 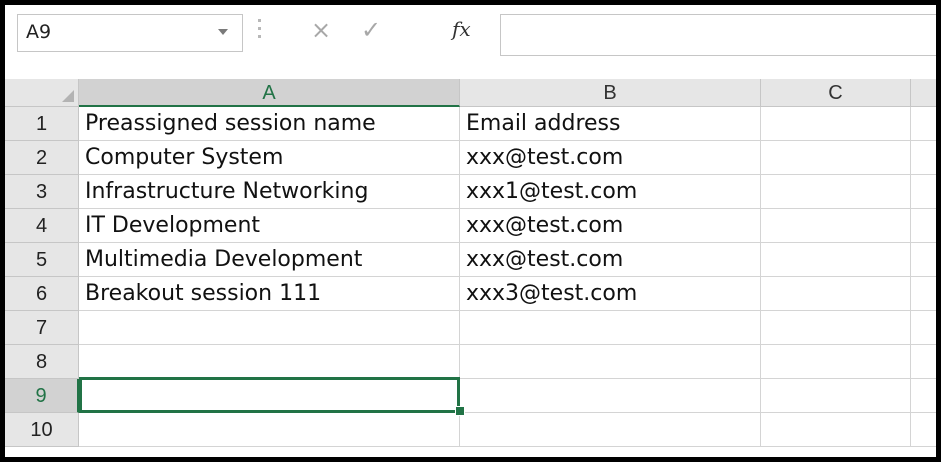 What do you see at coordinates (610, 430) in the screenshot?
I see `cell-b10` at bounding box center [610, 430].